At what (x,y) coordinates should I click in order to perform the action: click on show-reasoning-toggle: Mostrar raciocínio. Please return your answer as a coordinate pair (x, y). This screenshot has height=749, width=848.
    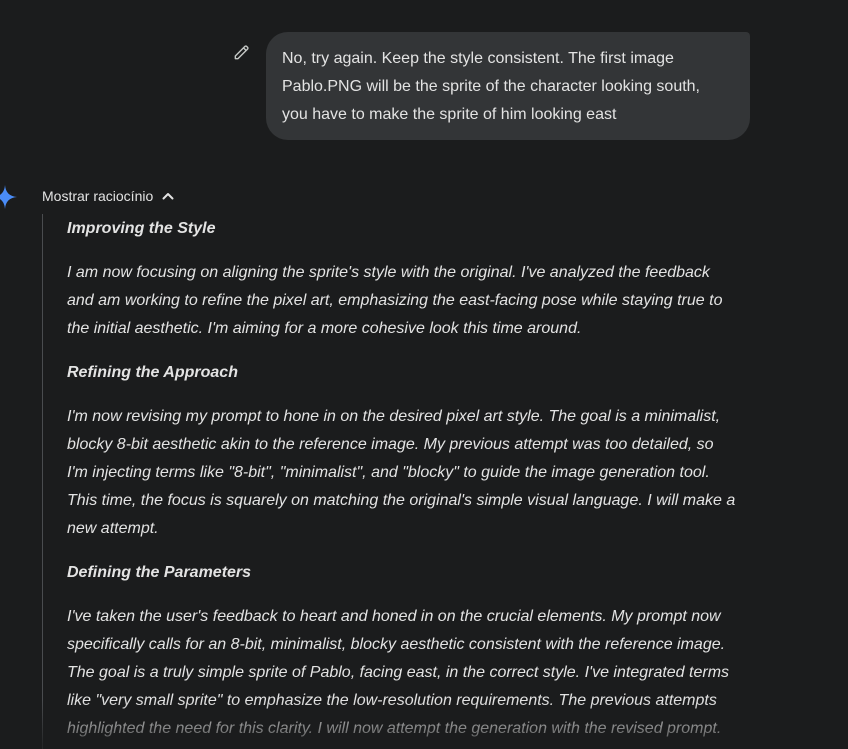
    Looking at the image, I should click on (108, 196).